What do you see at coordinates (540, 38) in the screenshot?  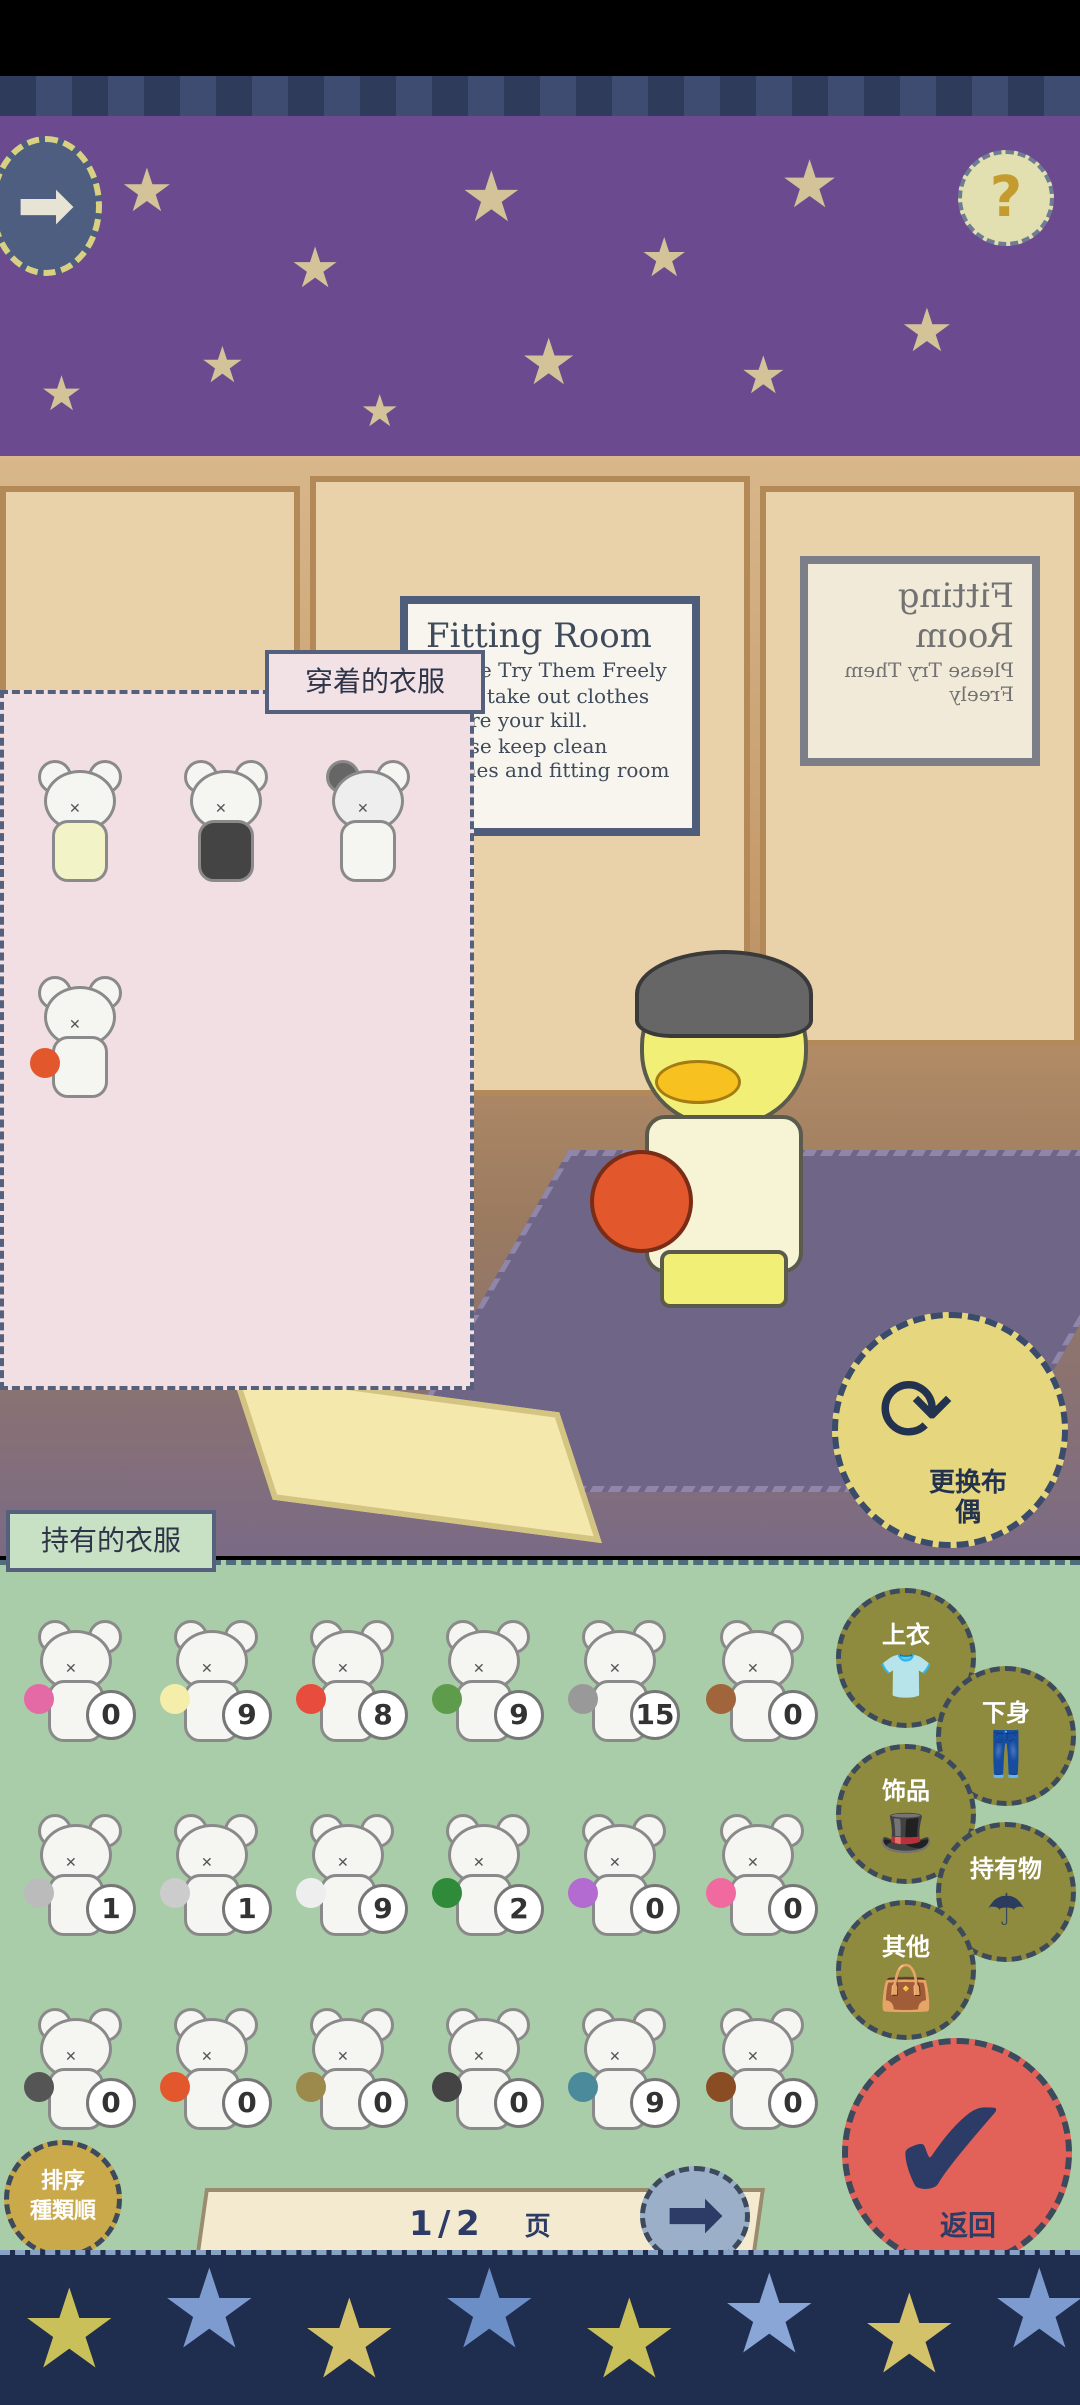 I see `status-bar` at bounding box center [540, 38].